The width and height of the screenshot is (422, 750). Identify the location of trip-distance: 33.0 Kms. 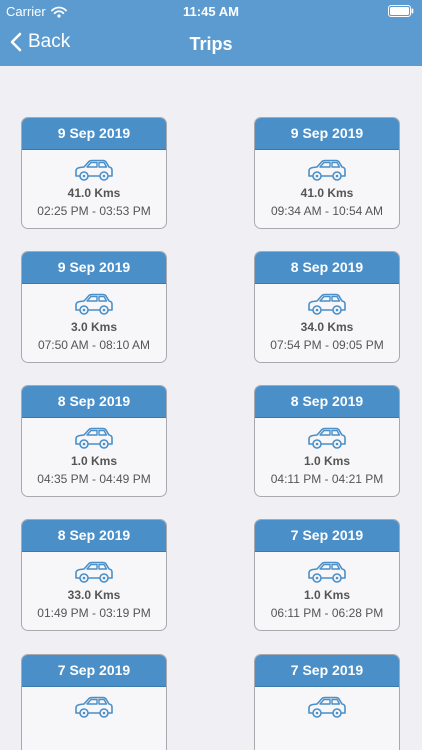
(94, 595).